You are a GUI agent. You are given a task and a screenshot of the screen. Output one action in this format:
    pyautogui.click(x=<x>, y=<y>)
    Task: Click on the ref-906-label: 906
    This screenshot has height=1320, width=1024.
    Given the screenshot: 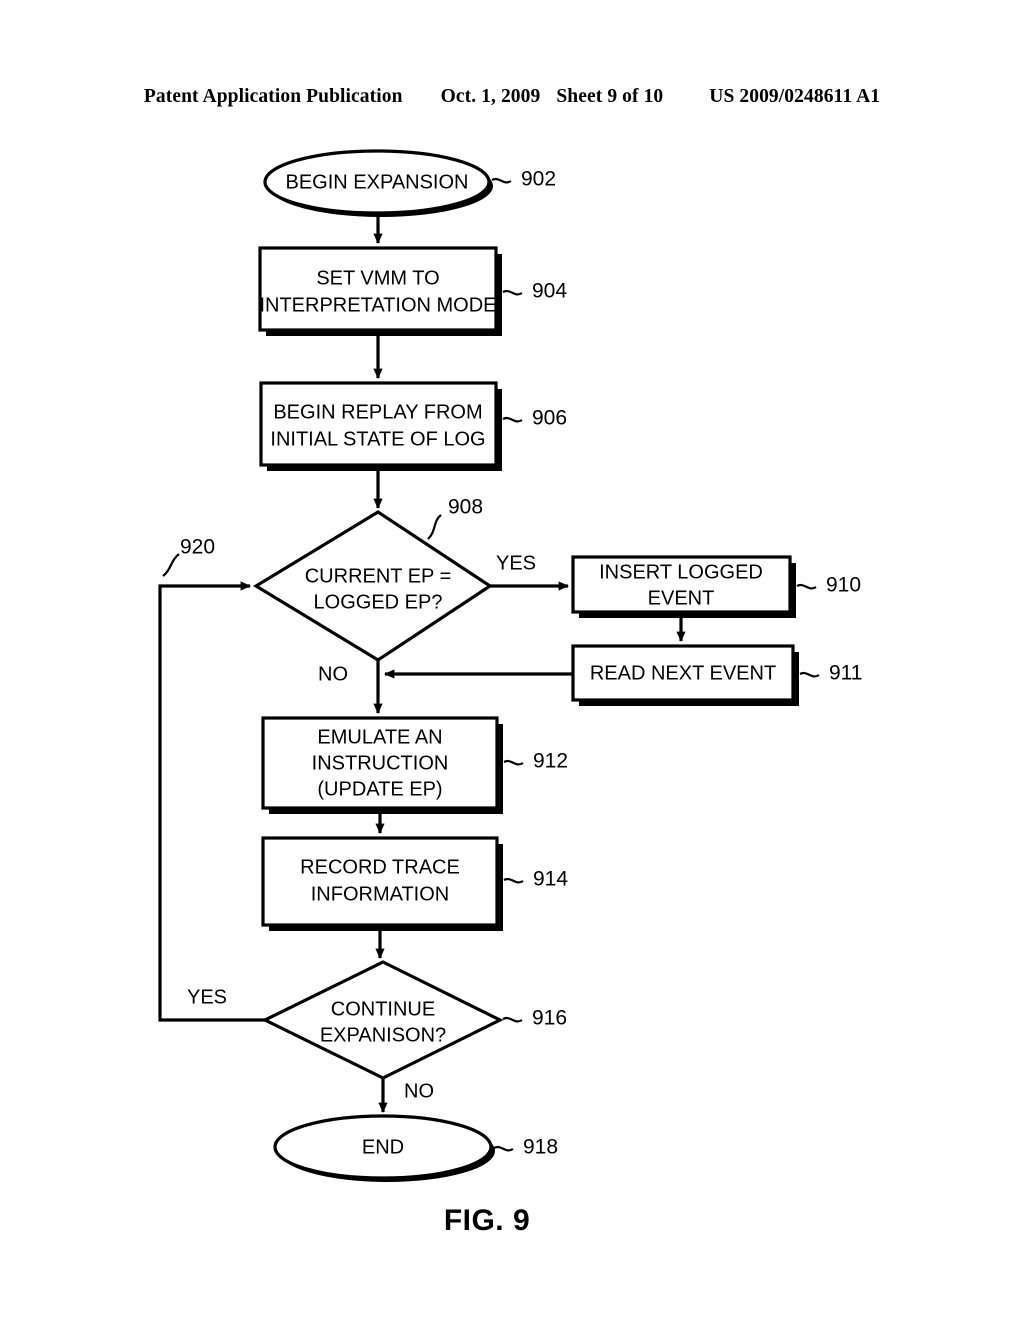 What is the action you would take?
    pyautogui.click(x=549, y=418)
    